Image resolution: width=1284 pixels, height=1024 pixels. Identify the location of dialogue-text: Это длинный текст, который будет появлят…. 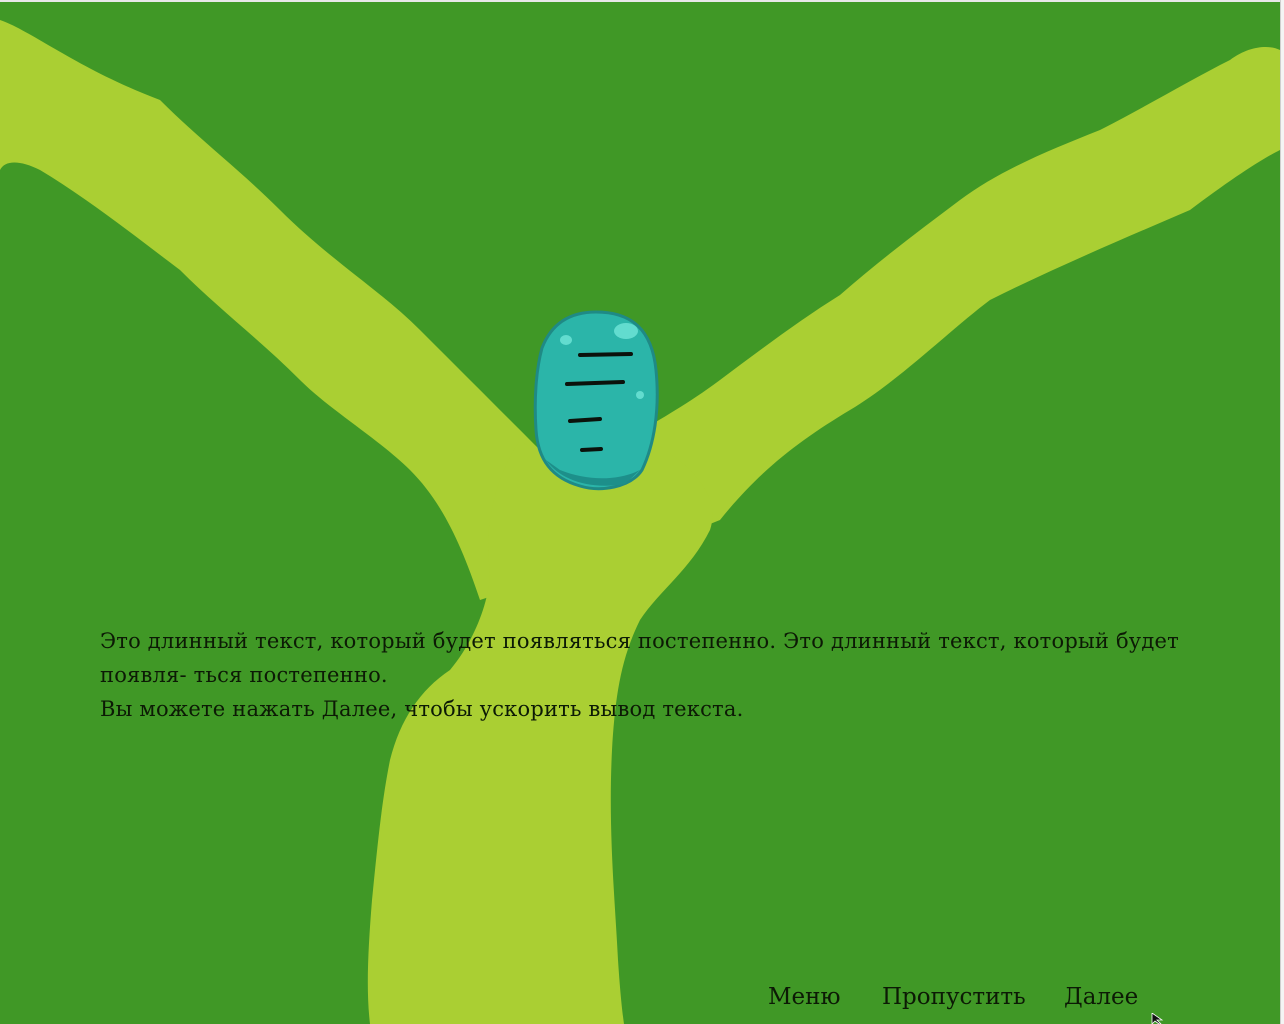
(639, 675).